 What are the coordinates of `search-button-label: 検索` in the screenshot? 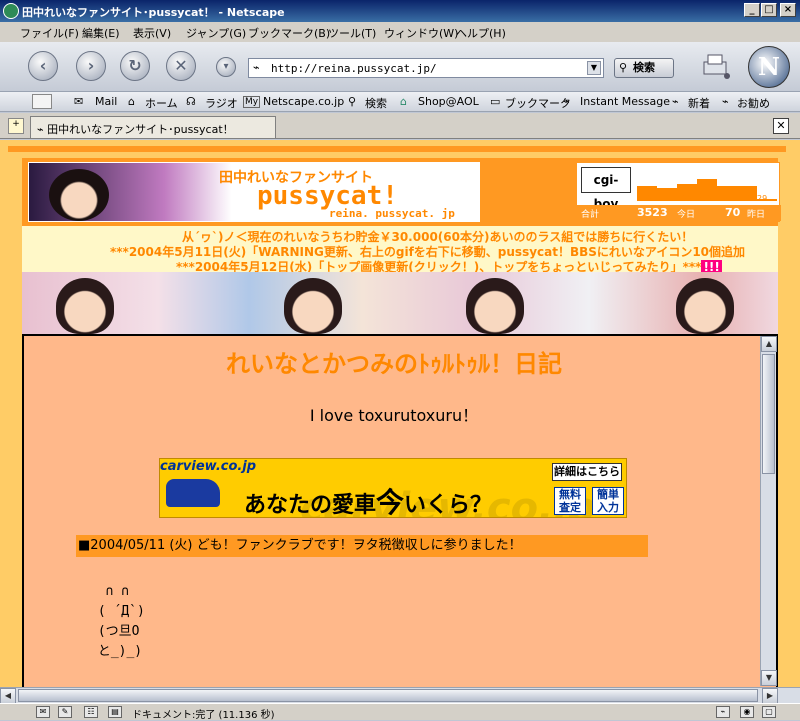 It's located at (644, 67).